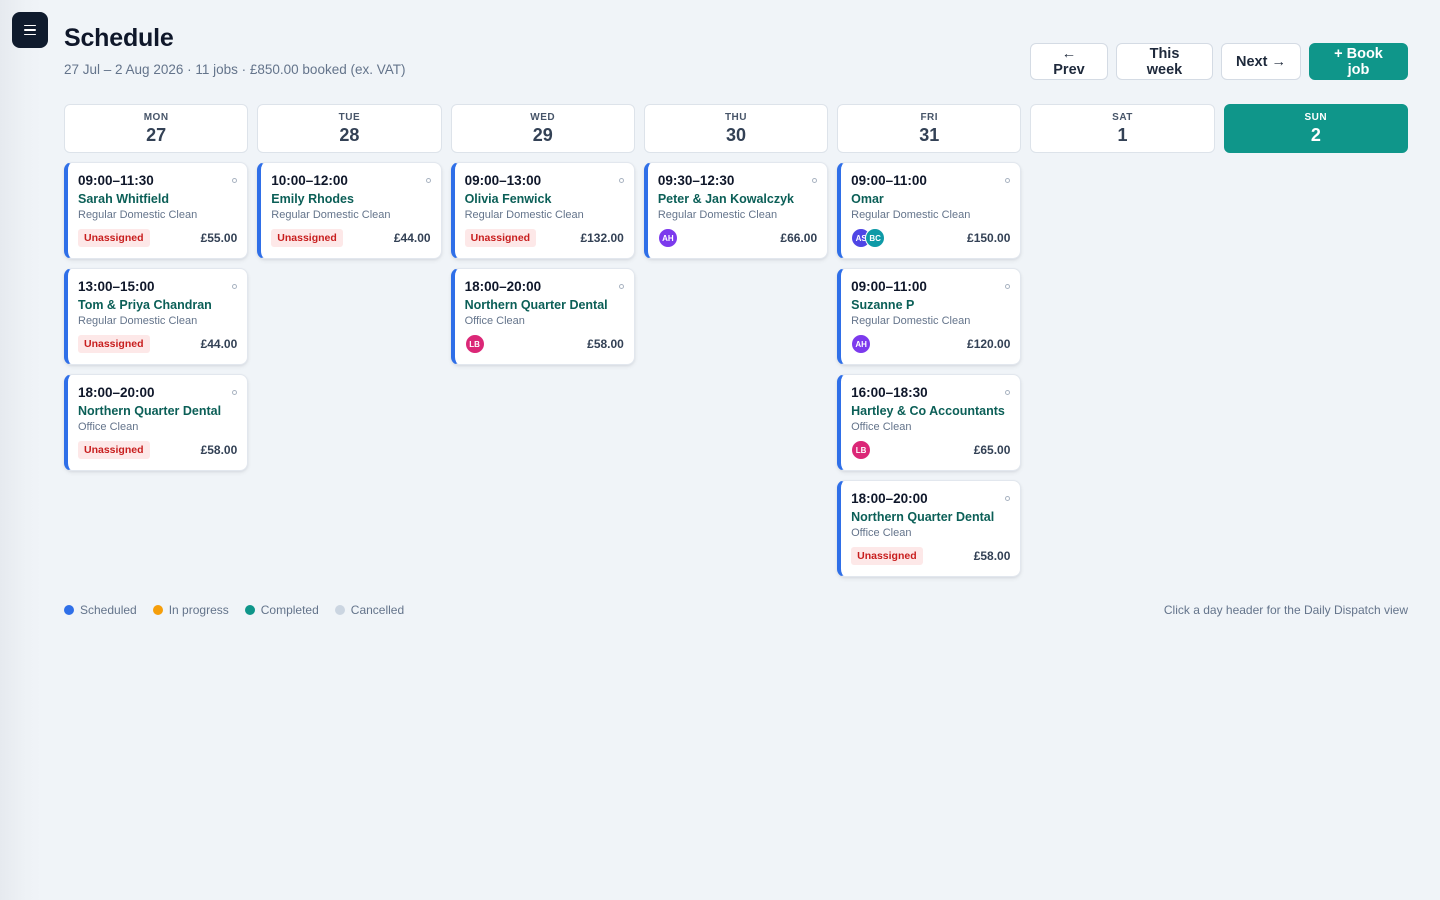  What do you see at coordinates (508, 199) in the screenshot?
I see `job-client: Olivia Fenwick` at bounding box center [508, 199].